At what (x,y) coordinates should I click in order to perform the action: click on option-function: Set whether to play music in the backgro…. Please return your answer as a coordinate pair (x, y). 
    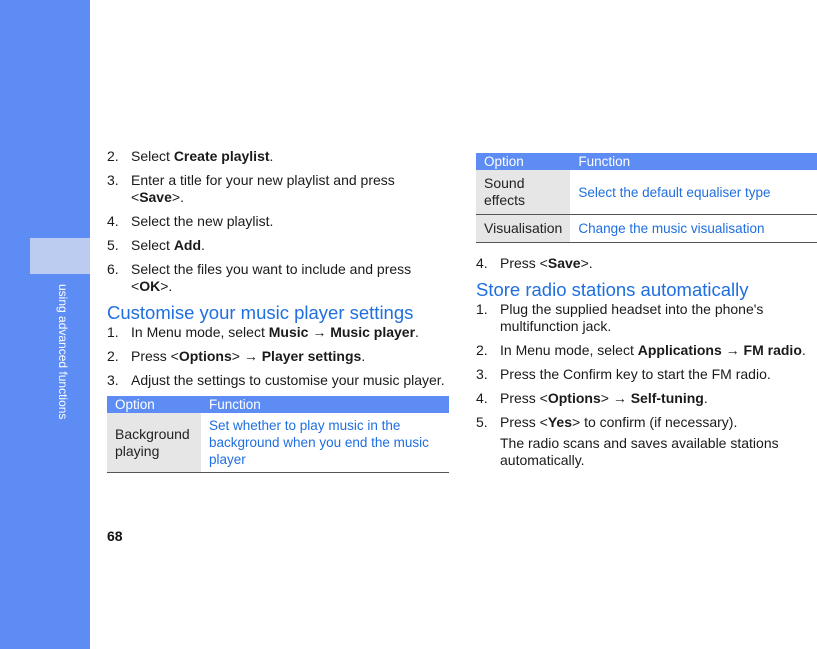
    Looking at the image, I should click on (325, 443).